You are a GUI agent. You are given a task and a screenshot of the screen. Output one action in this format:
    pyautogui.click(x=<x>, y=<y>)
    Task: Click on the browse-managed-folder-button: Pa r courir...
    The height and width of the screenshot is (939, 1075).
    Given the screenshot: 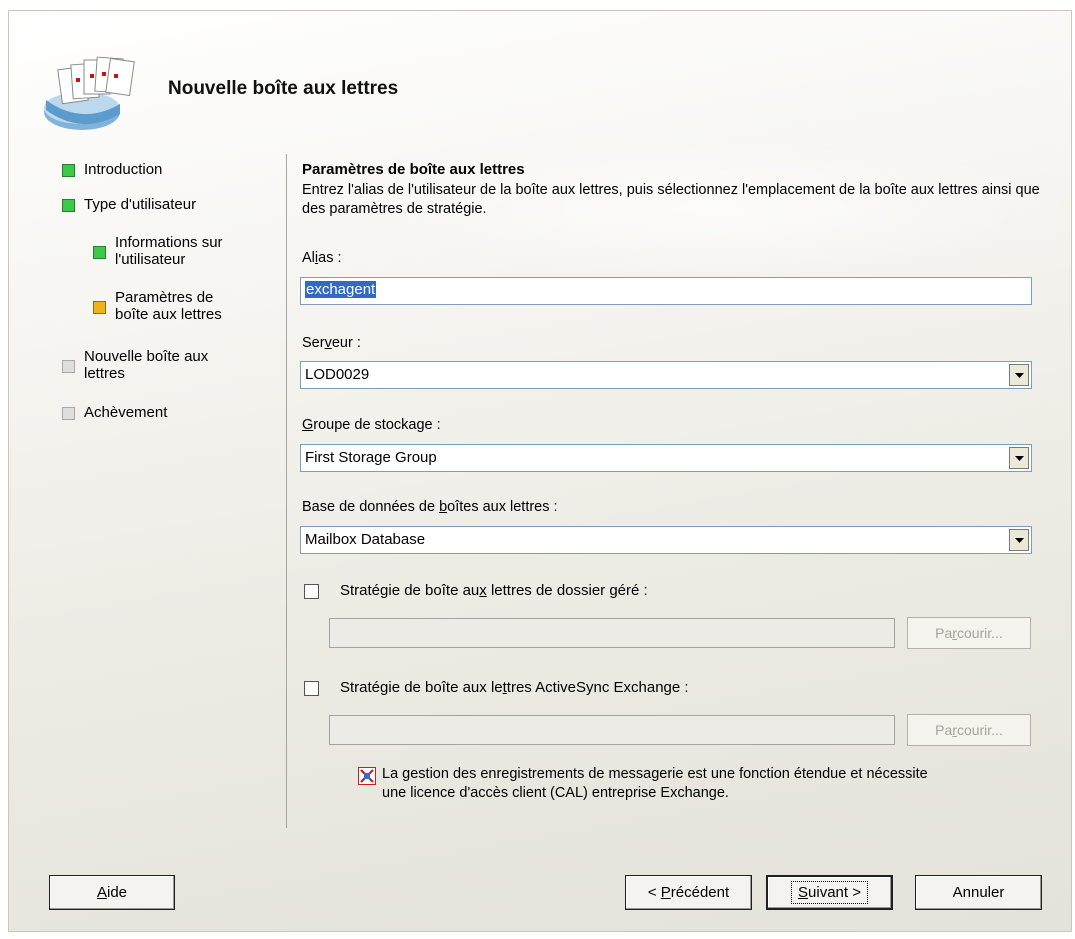 What is the action you would take?
    pyautogui.click(x=969, y=633)
    